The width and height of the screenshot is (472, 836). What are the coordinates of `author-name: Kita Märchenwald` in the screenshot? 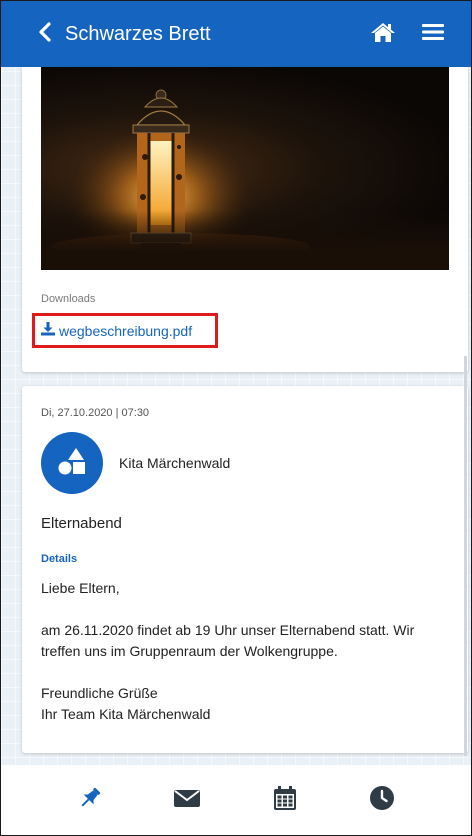 It's located at (175, 463).